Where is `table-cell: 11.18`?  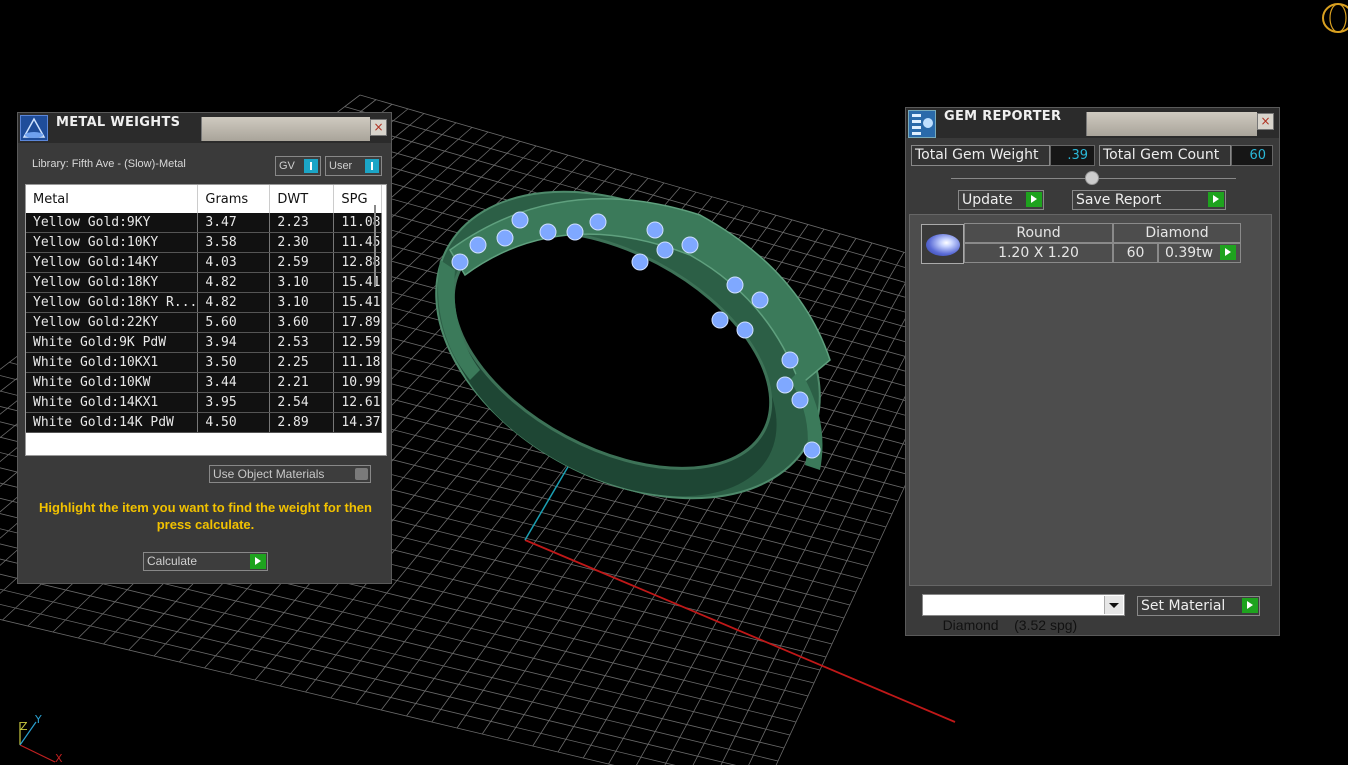
table-cell: 11.18 is located at coordinates (357, 362).